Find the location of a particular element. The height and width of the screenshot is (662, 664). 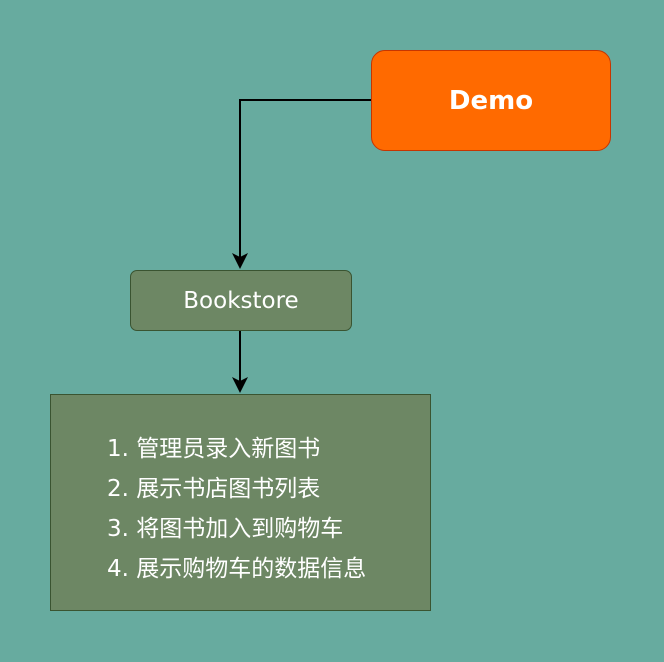

demo-label: Demo is located at coordinates (491, 100).